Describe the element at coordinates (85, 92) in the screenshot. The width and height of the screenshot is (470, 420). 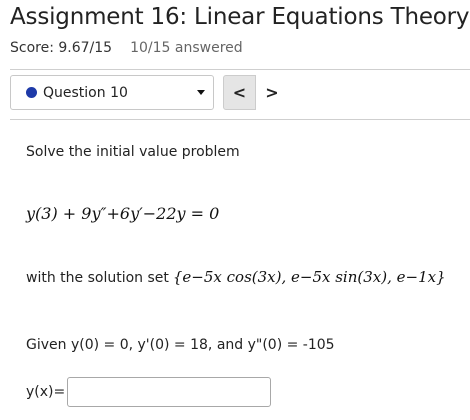
I see `question-selector-label: Question 10` at that location.